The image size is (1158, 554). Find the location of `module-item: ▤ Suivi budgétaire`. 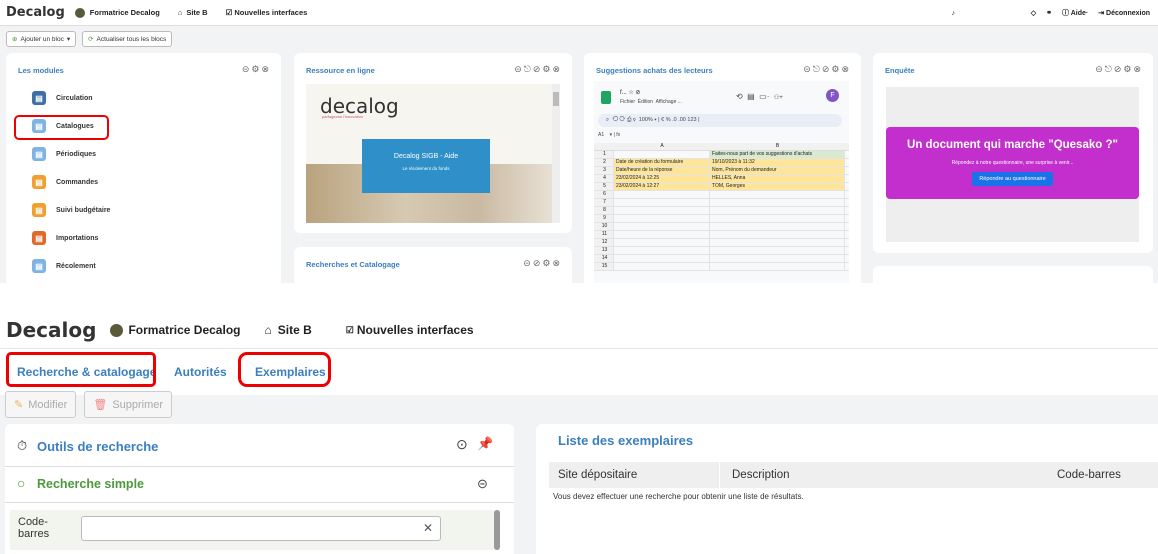

module-item: ▤ Suivi budgétaire is located at coordinates (71, 210).